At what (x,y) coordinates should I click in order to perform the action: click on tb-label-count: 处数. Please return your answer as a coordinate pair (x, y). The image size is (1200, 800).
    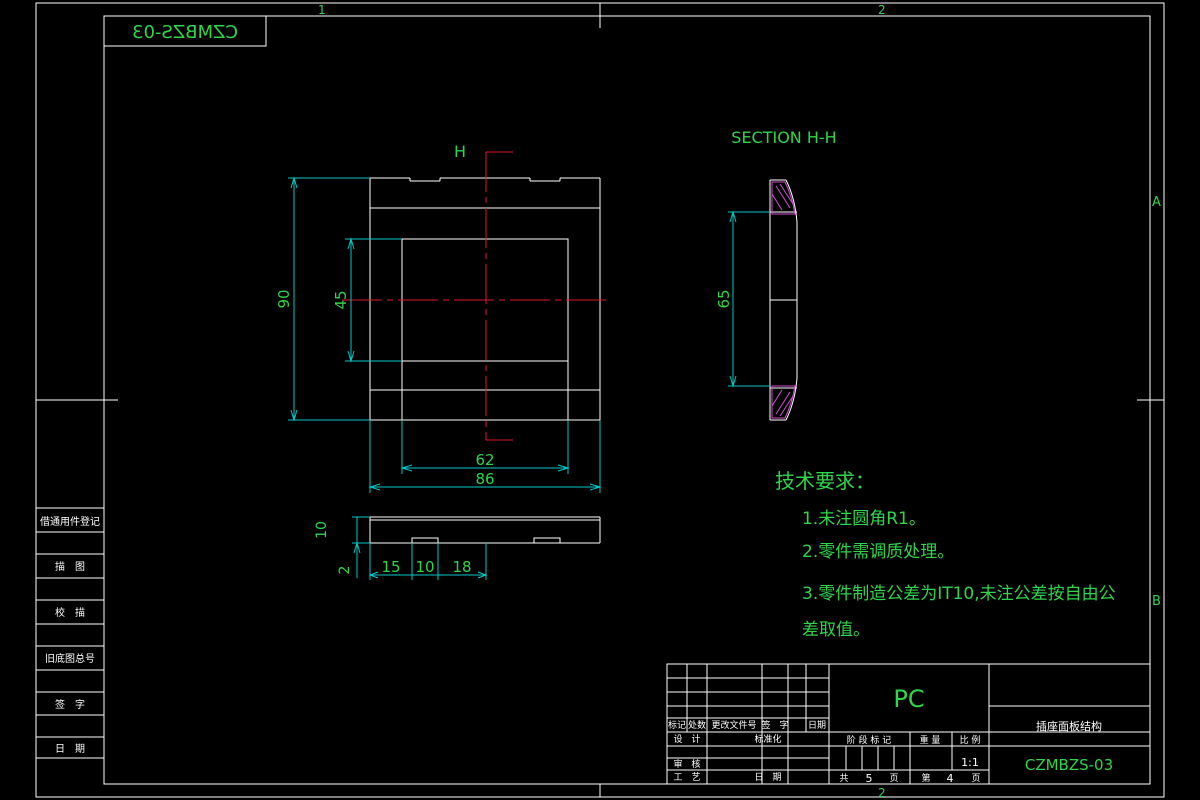
    Looking at the image, I should click on (697, 725).